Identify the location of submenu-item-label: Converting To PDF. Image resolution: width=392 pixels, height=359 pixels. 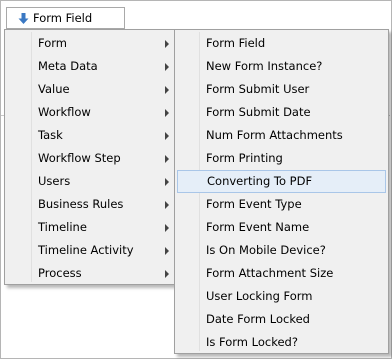
(260, 181).